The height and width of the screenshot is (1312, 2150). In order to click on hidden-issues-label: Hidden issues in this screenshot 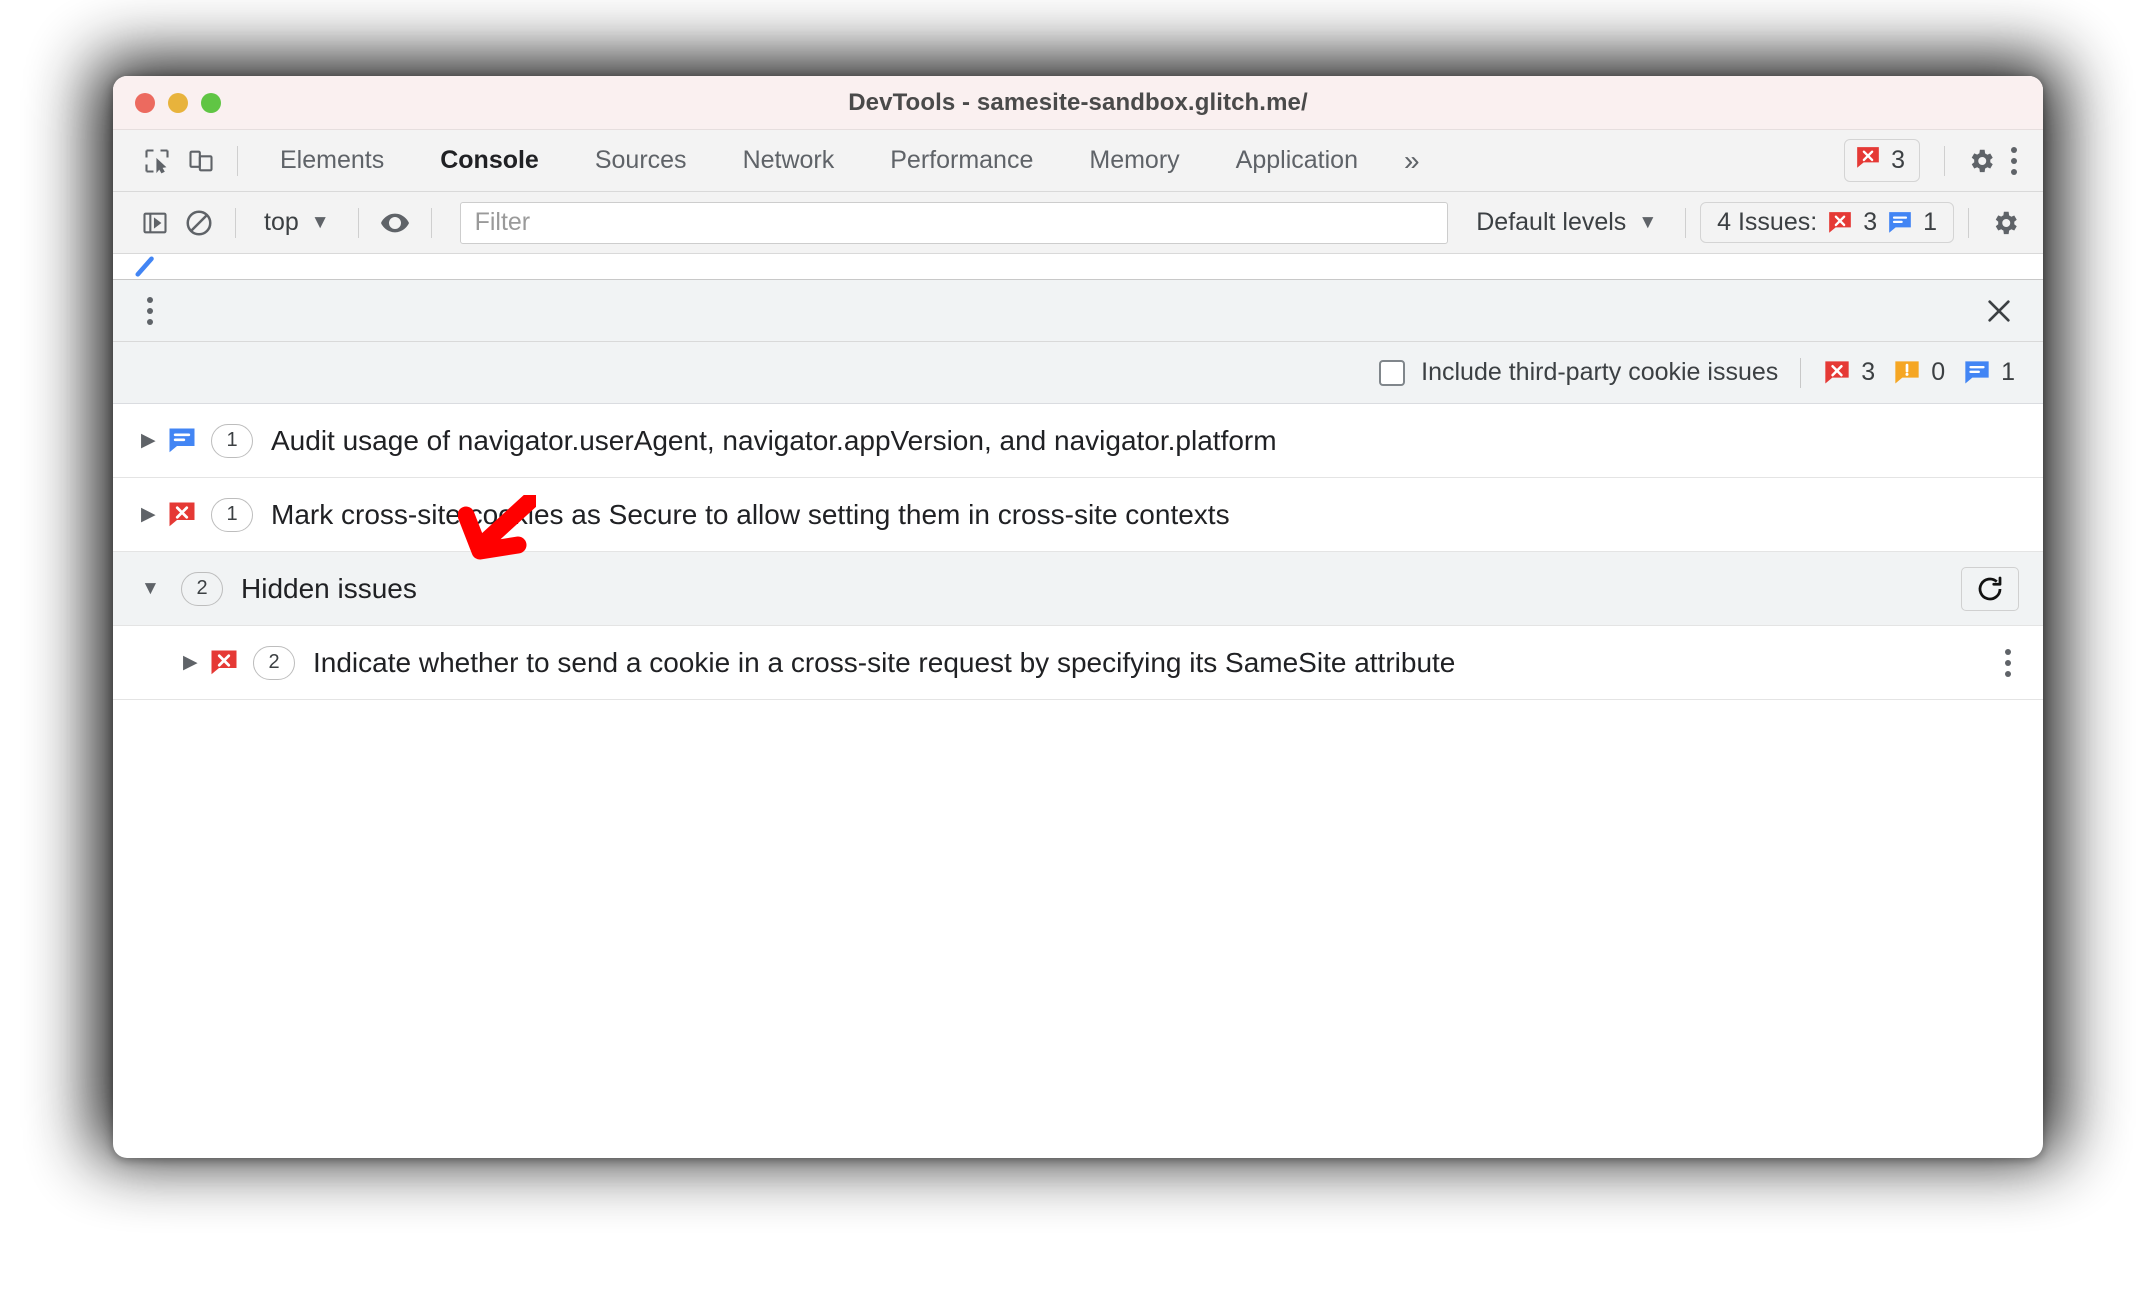, I will do `click(329, 588)`.